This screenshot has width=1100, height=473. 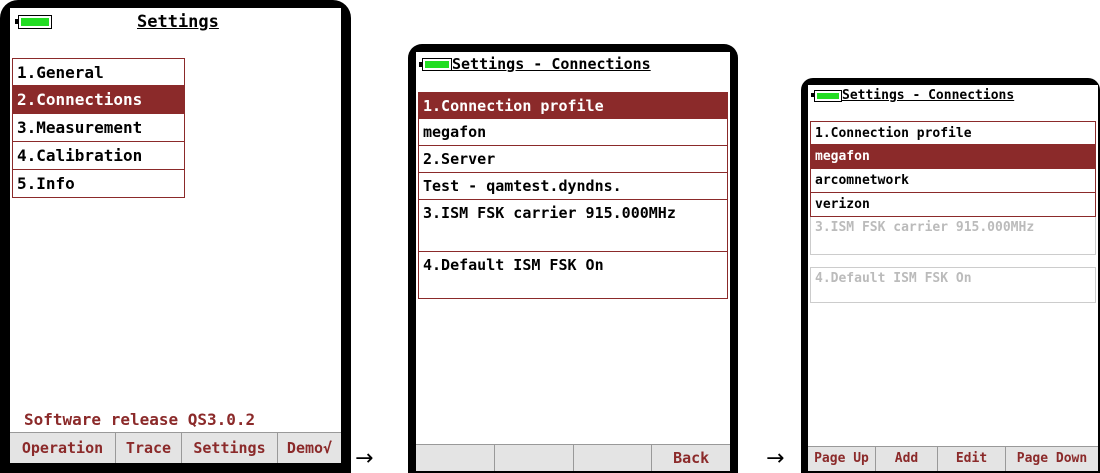 What do you see at coordinates (907, 459) in the screenshot?
I see `softkey-add: Add` at bounding box center [907, 459].